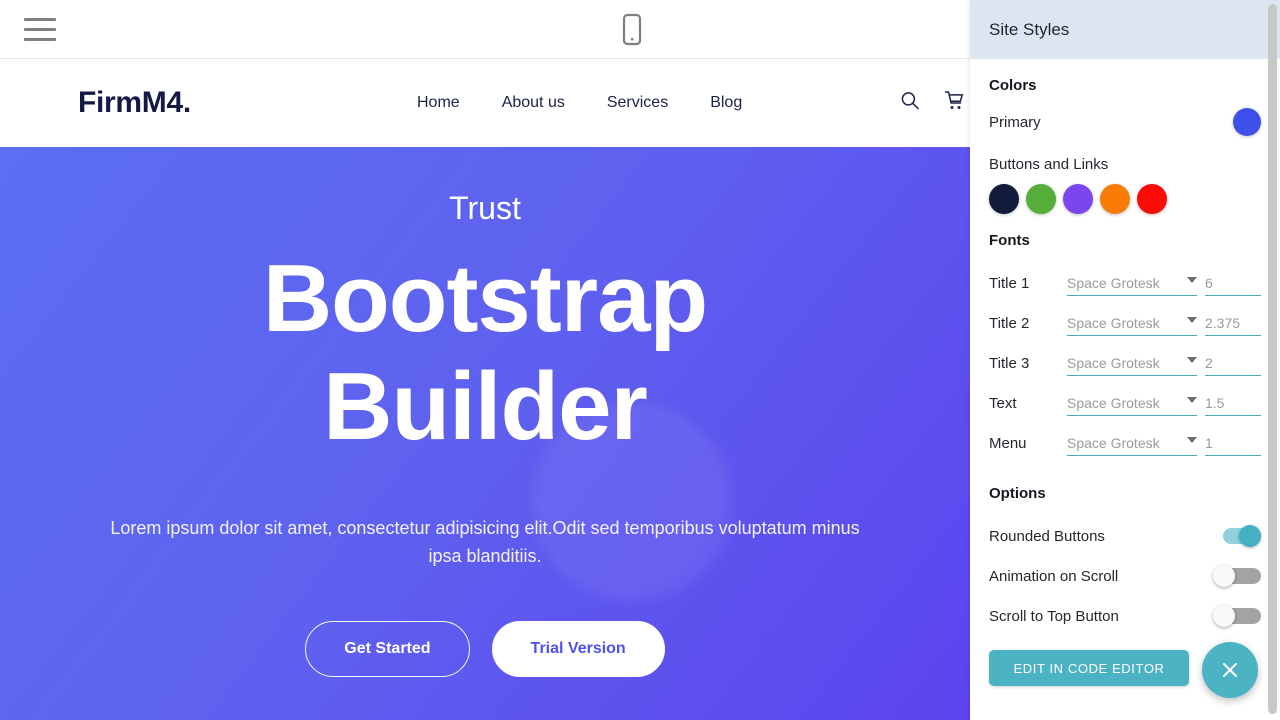  I want to click on font-family-select-menu: Space Grotesk, so click(1132, 443).